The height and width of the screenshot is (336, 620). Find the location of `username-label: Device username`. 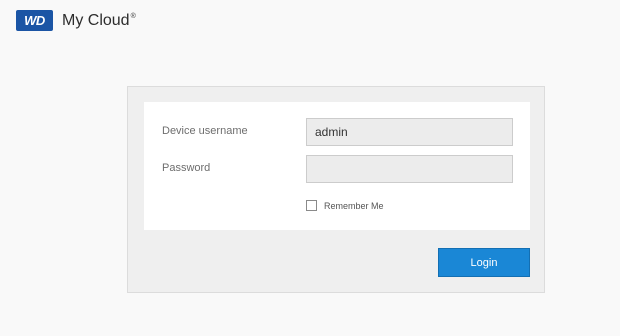

username-label: Device username is located at coordinates (205, 131).